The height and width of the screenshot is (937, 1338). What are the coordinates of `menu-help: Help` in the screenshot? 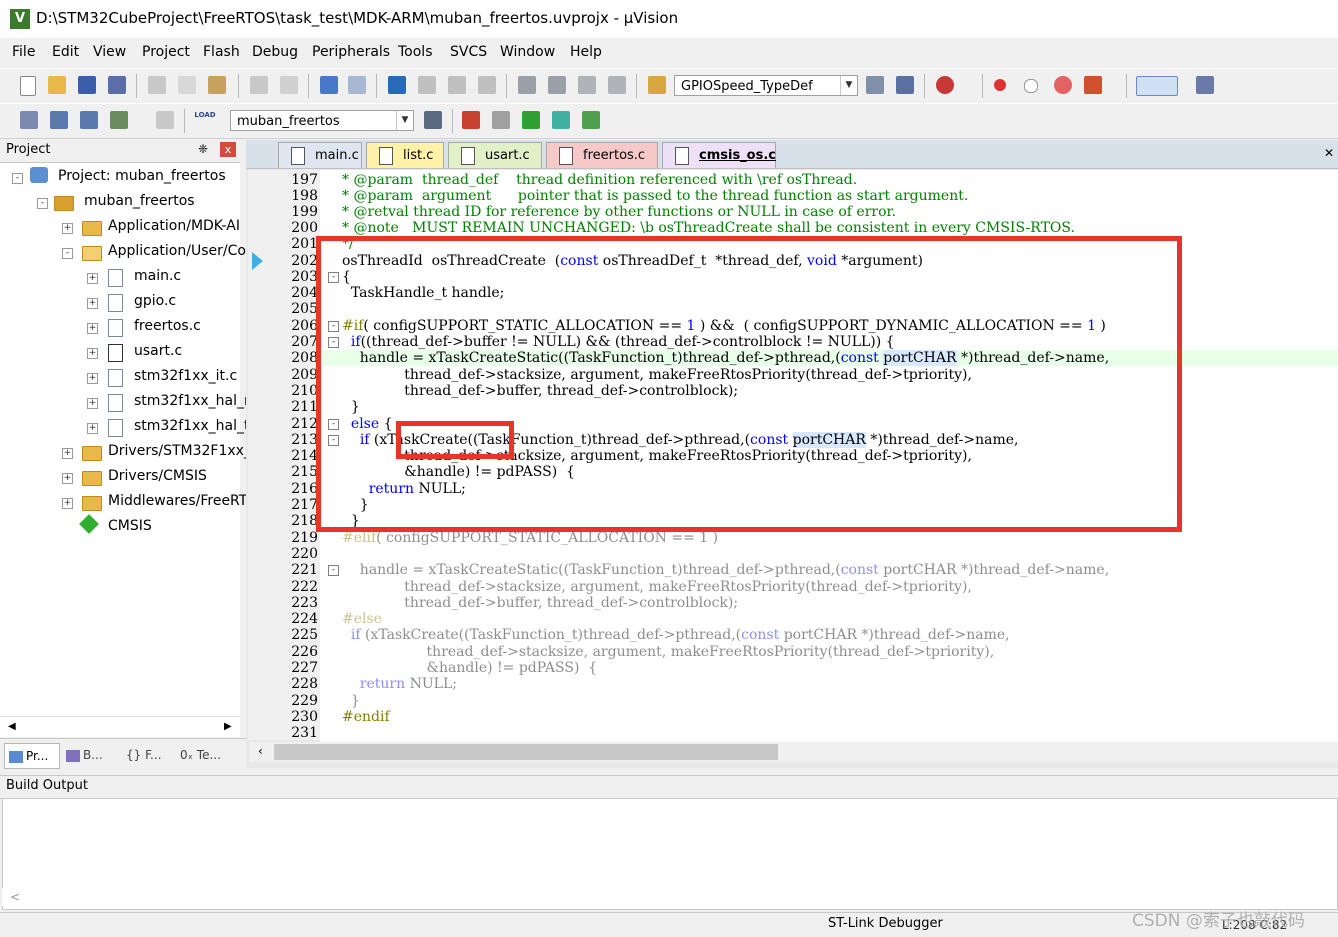 It's located at (586, 52).